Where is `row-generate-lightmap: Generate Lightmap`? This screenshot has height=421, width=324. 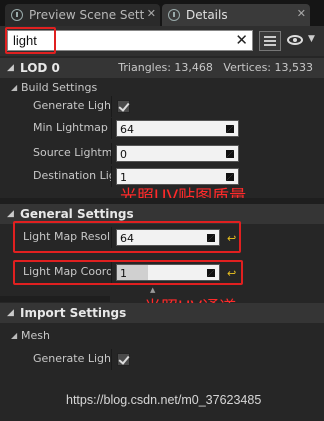
row-generate-lightmap: Generate Lightmap is located at coordinates (162, 106).